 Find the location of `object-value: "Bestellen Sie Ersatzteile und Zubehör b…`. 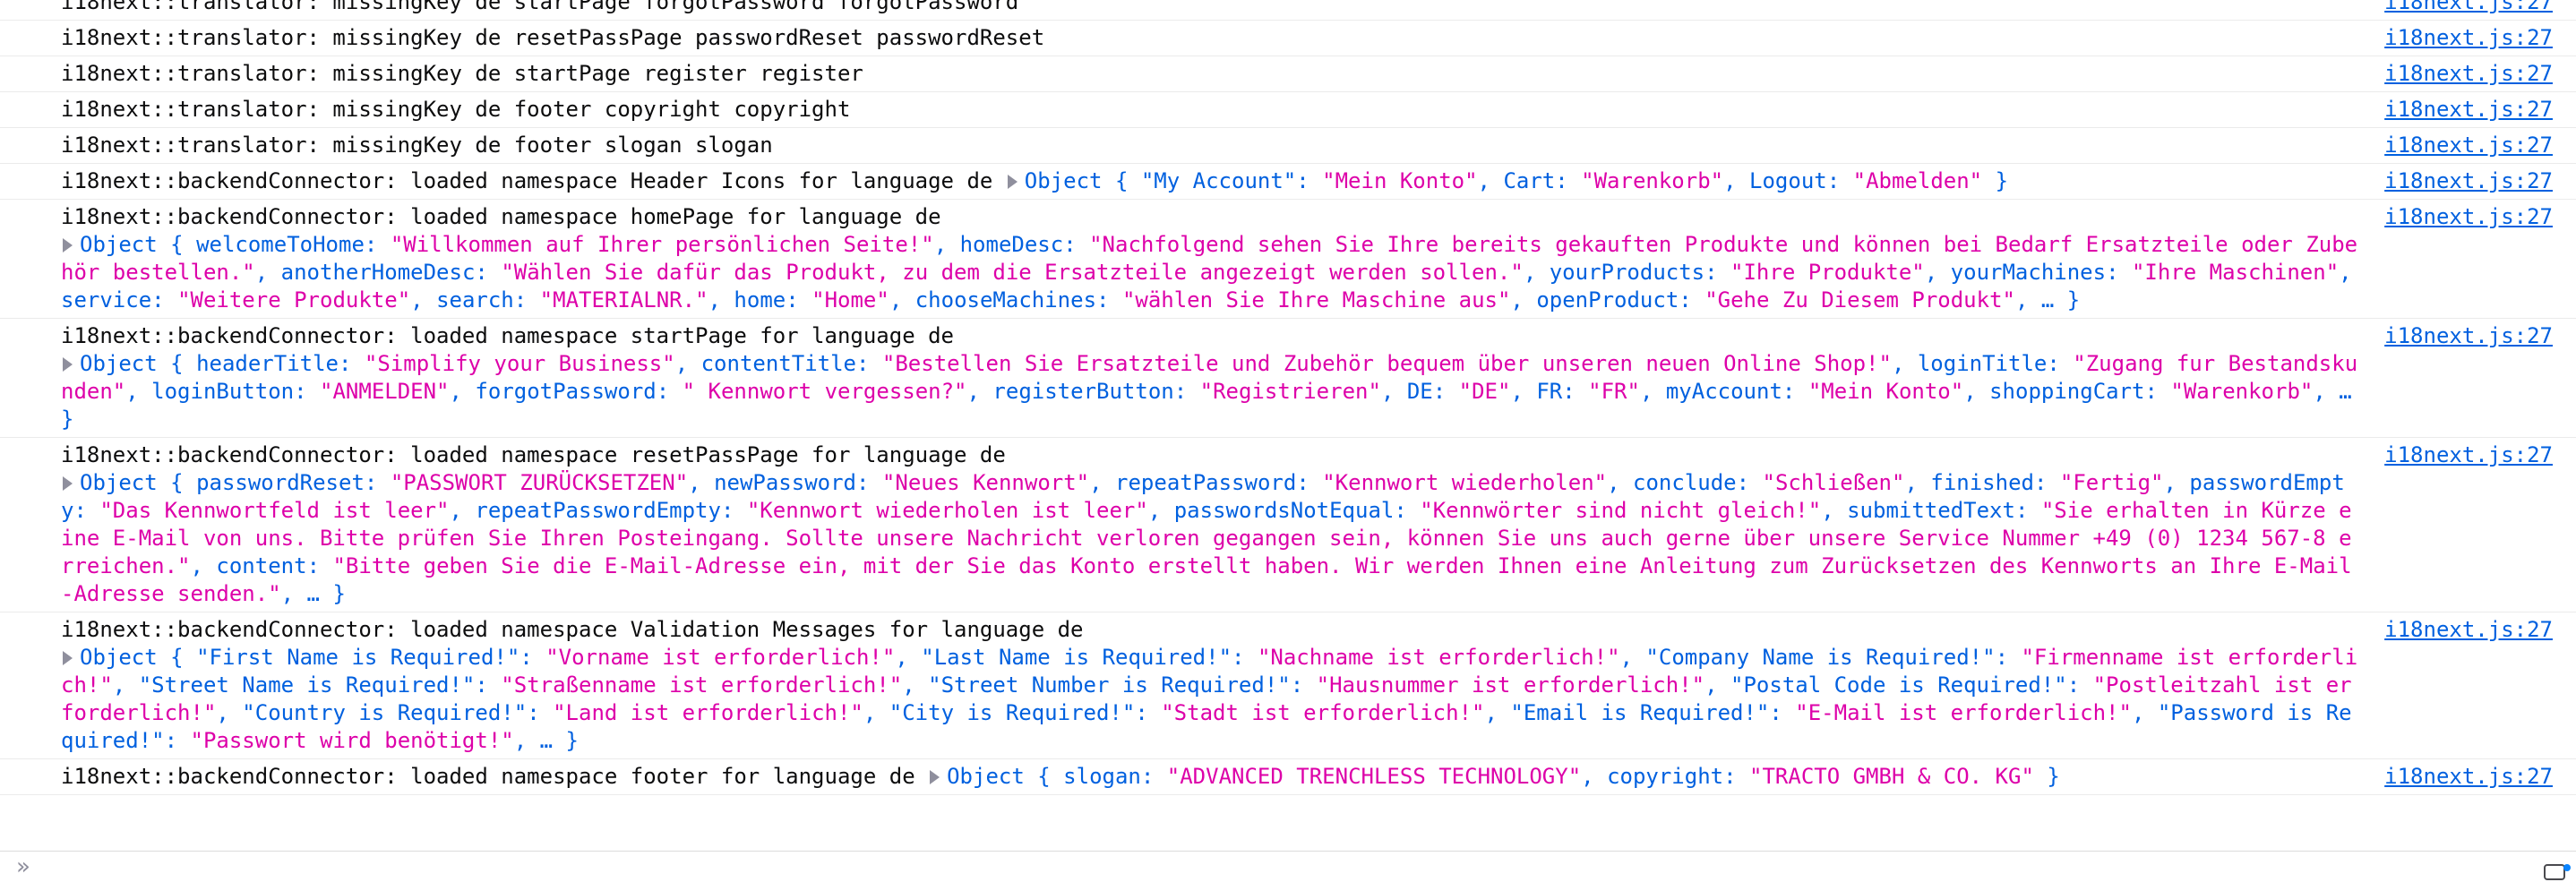

object-value: "Bestellen Sie Ersatzteile und Zubehör b… is located at coordinates (1386, 363).